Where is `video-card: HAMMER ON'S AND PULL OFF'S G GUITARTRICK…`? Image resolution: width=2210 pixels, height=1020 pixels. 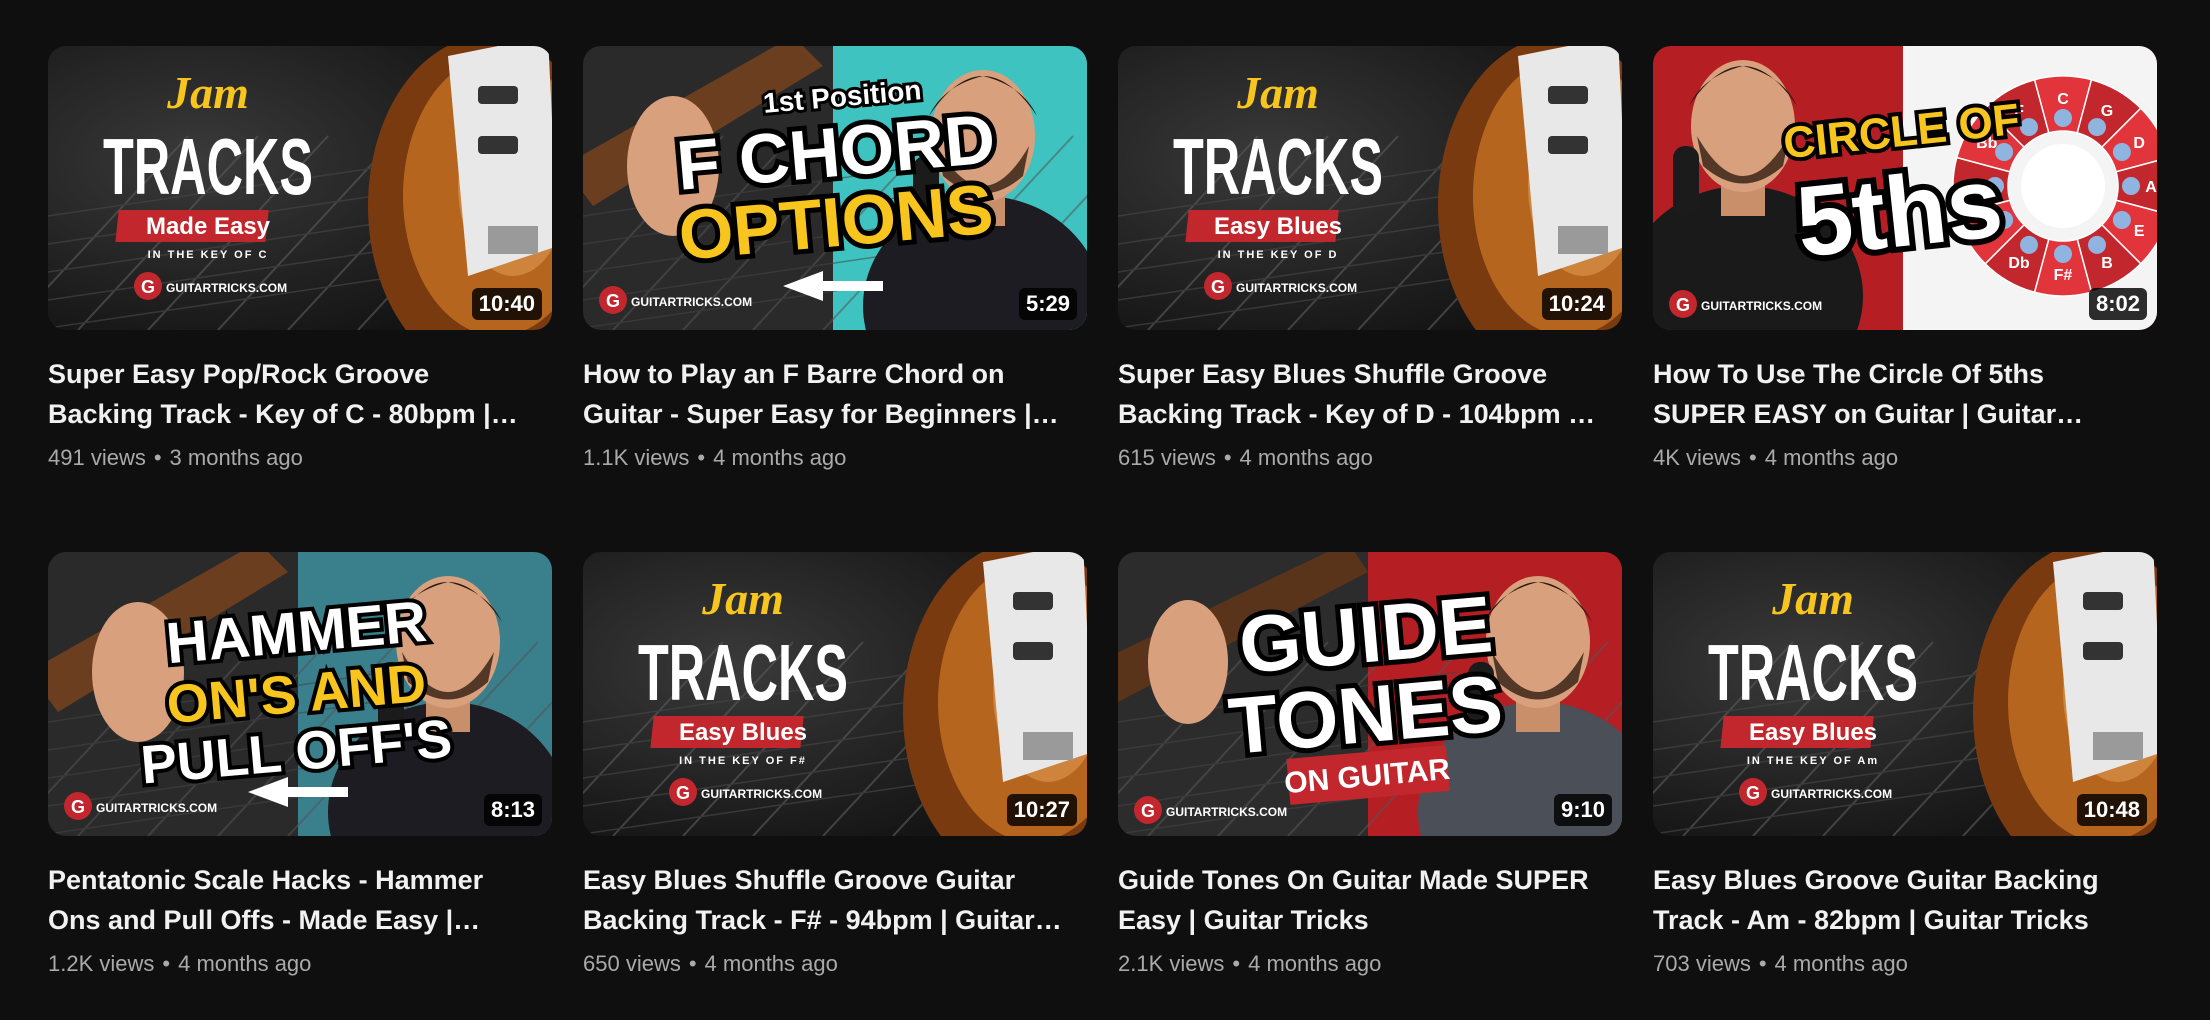 video-card: HAMMER ON'S AND PULL OFF'S G GUITARTRICK… is located at coordinates (300, 765).